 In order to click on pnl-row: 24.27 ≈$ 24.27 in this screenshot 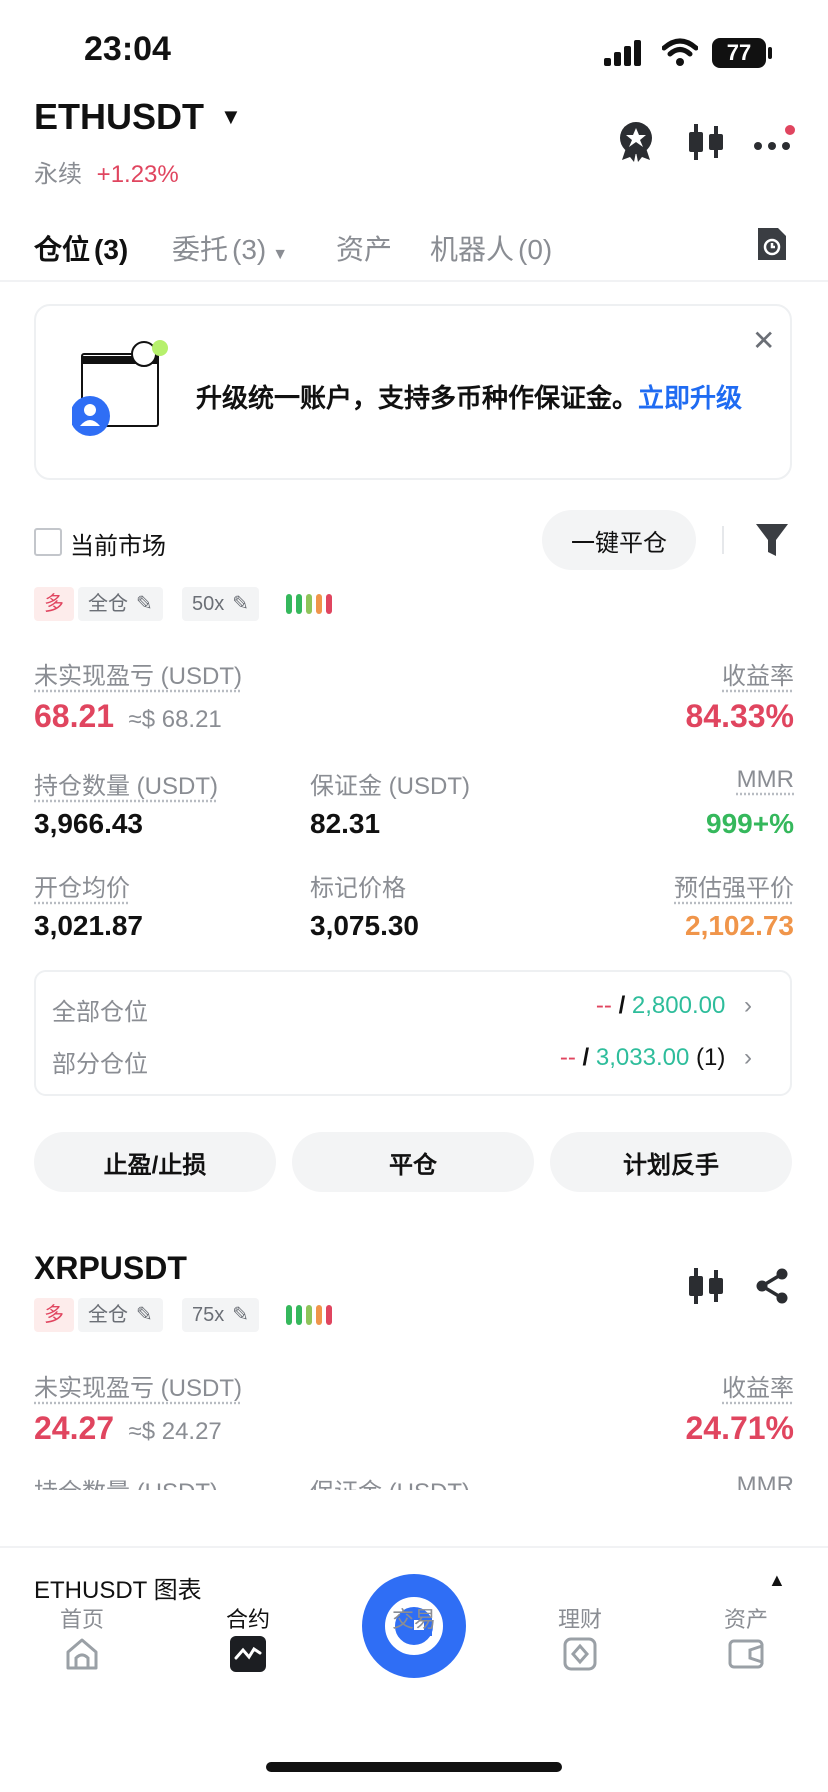, I will do `click(128, 1428)`.